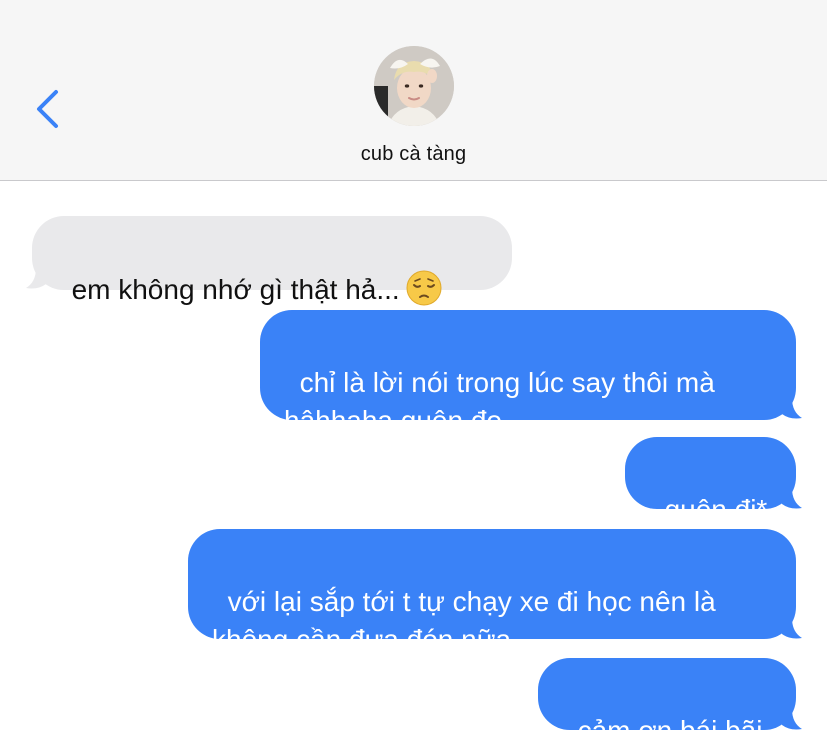 This screenshot has height=750, width=827. I want to click on message-bubble-outgoing: cảm ơn bái bãi, so click(667, 702).